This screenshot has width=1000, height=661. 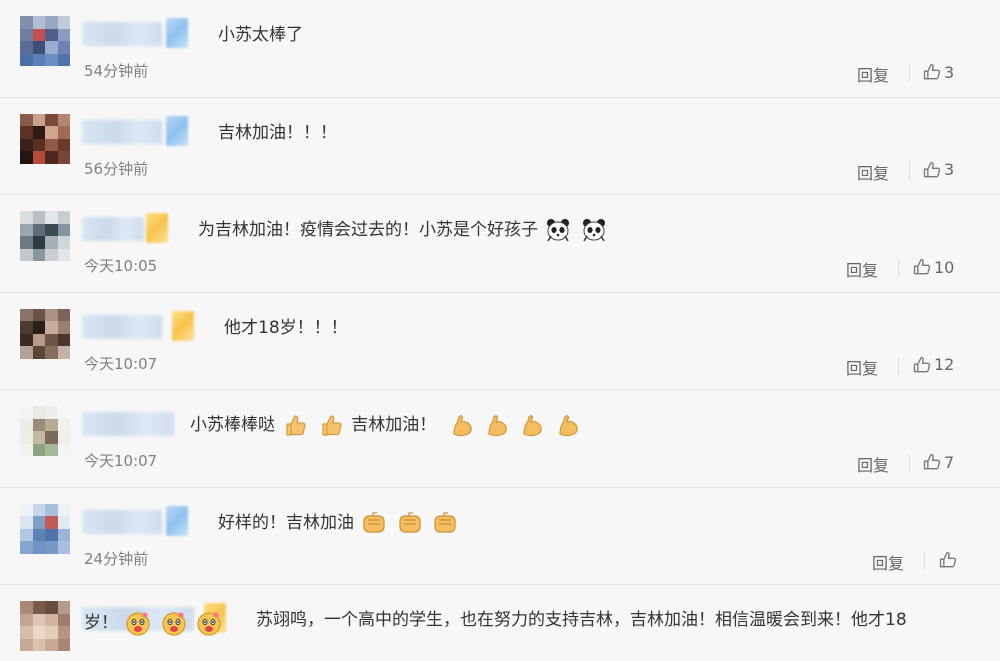 I want to click on comment-item: 他才18岁！！！ 今天10:07 回复 12, so click(x=500, y=341).